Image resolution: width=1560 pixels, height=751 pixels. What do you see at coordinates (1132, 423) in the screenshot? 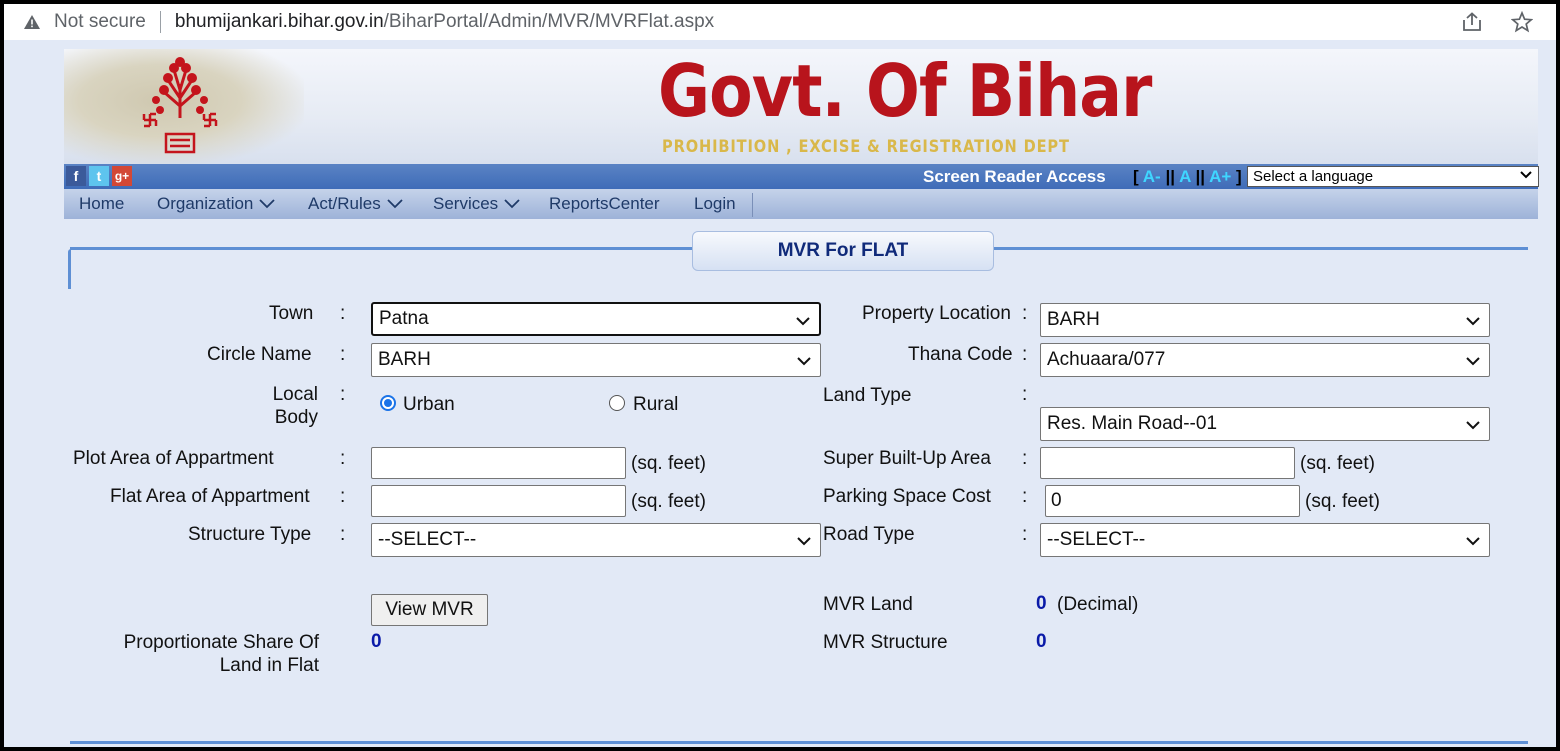
I see `land-type-value: Res. Main Road--01` at bounding box center [1132, 423].